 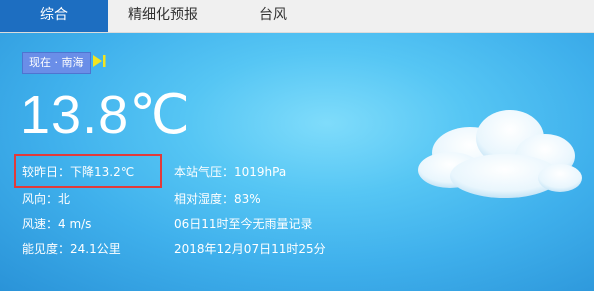 What do you see at coordinates (243, 224) in the screenshot?
I see `rainfall-text: 06日11时至今无雨量记录` at bounding box center [243, 224].